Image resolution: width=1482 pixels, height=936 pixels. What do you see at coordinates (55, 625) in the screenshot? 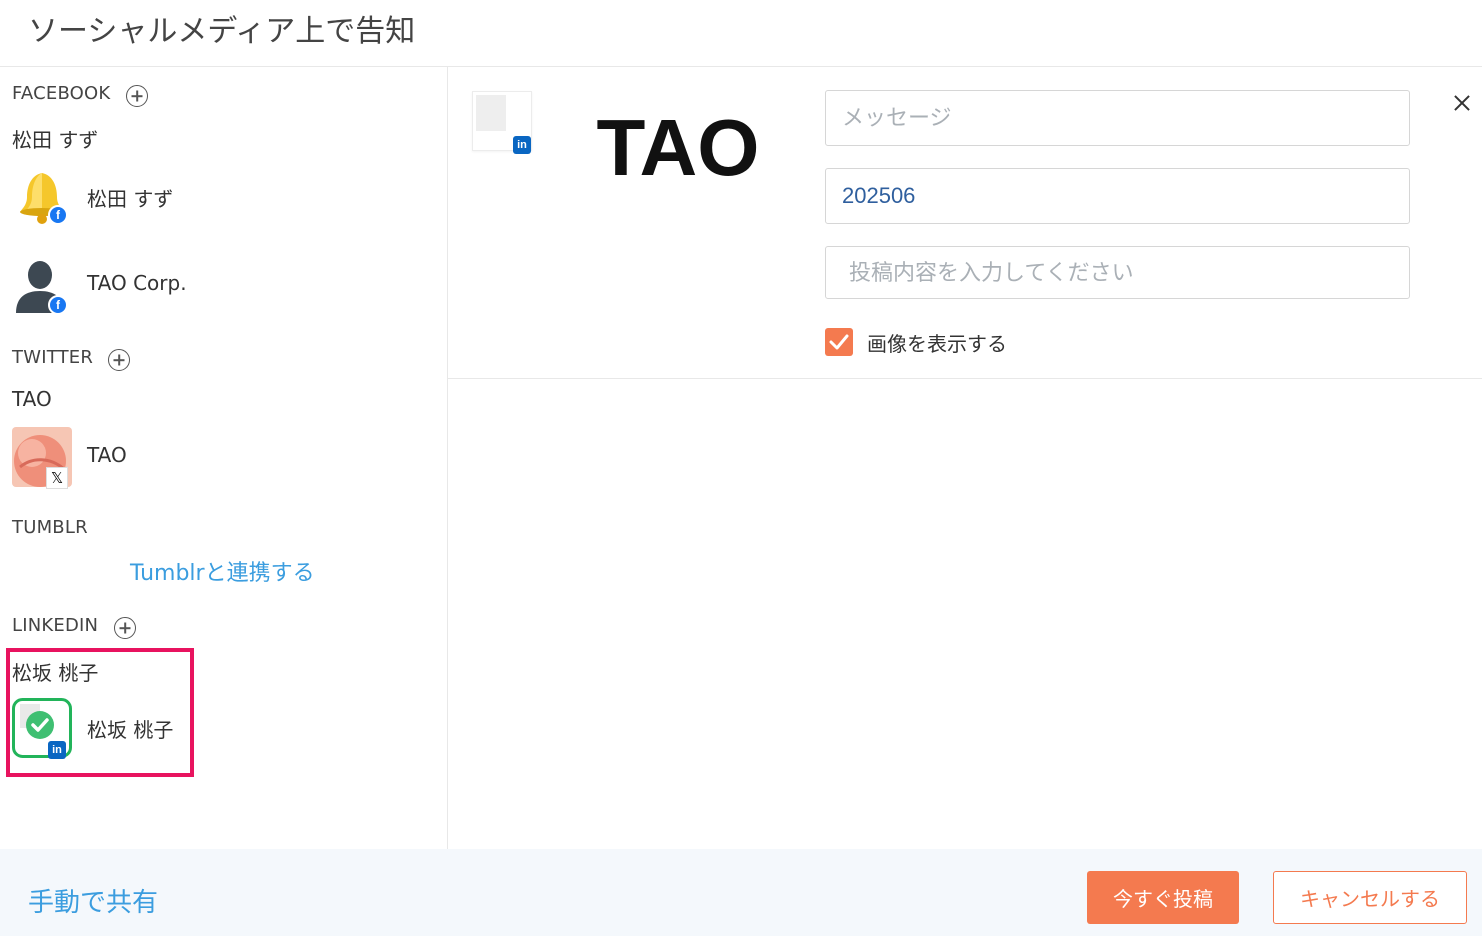
I see `section-label-linkedin: LINKEDIN` at bounding box center [55, 625].